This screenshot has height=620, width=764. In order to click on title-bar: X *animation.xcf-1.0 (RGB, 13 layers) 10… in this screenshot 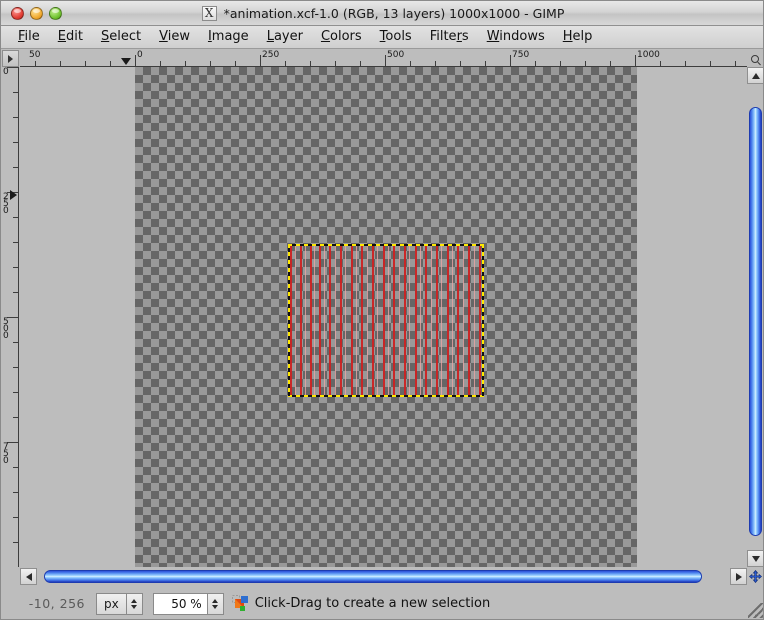, I will do `click(382, 13)`.